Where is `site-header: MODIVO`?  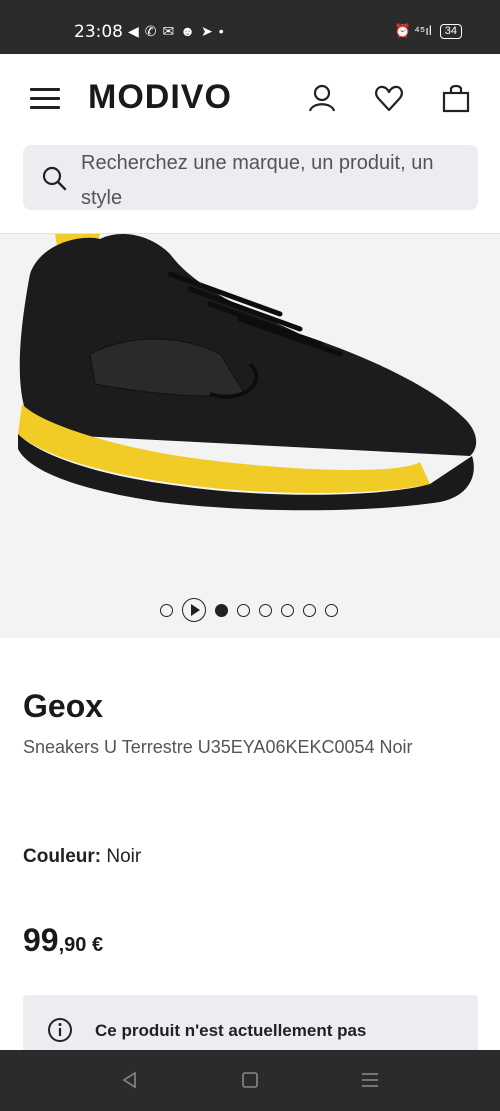 site-header: MODIVO is located at coordinates (250, 99).